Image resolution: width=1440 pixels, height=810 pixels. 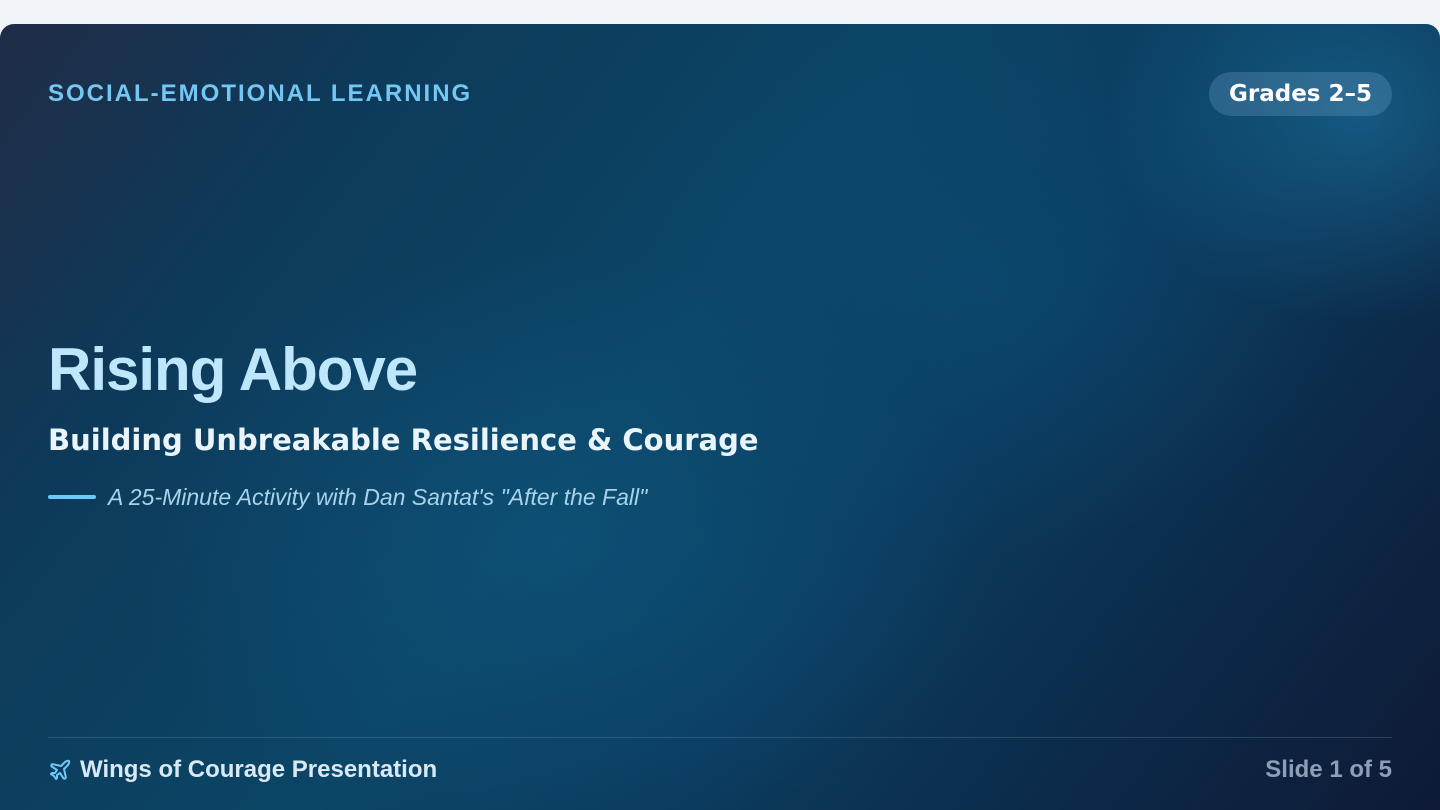 What do you see at coordinates (1300, 94) in the screenshot?
I see `grade-badge: Grades 2–5` at bounding box center [1300, 94].